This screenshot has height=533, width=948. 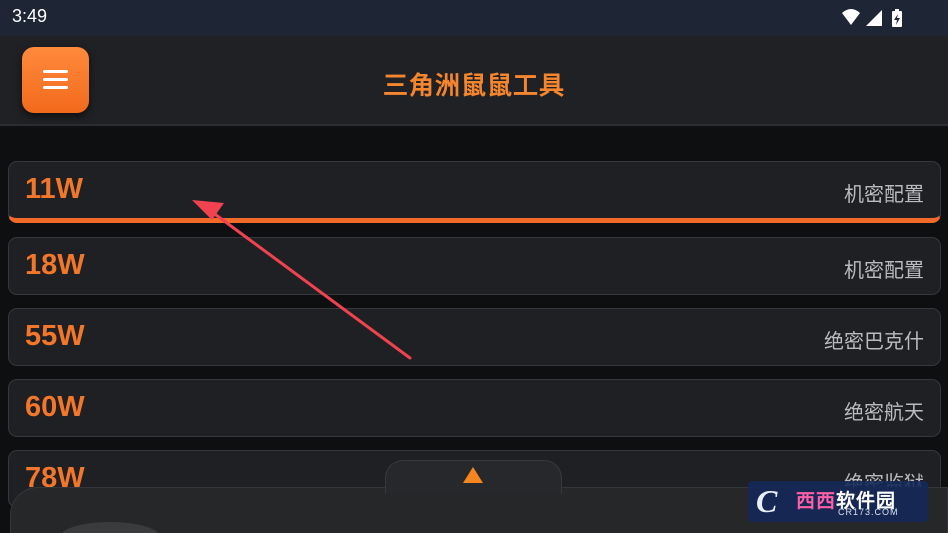 I want to click on list-item-18w: 18W 机密配置, so click(x=474, y=266).